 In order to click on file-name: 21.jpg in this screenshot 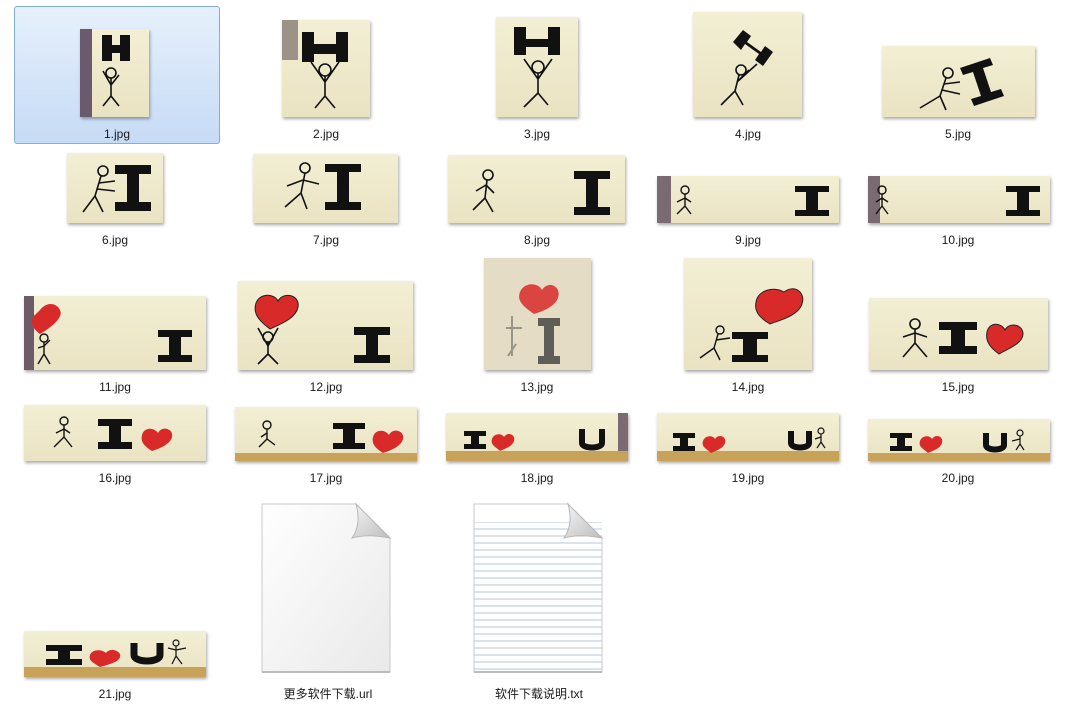, I will do `click(115, 694)`.